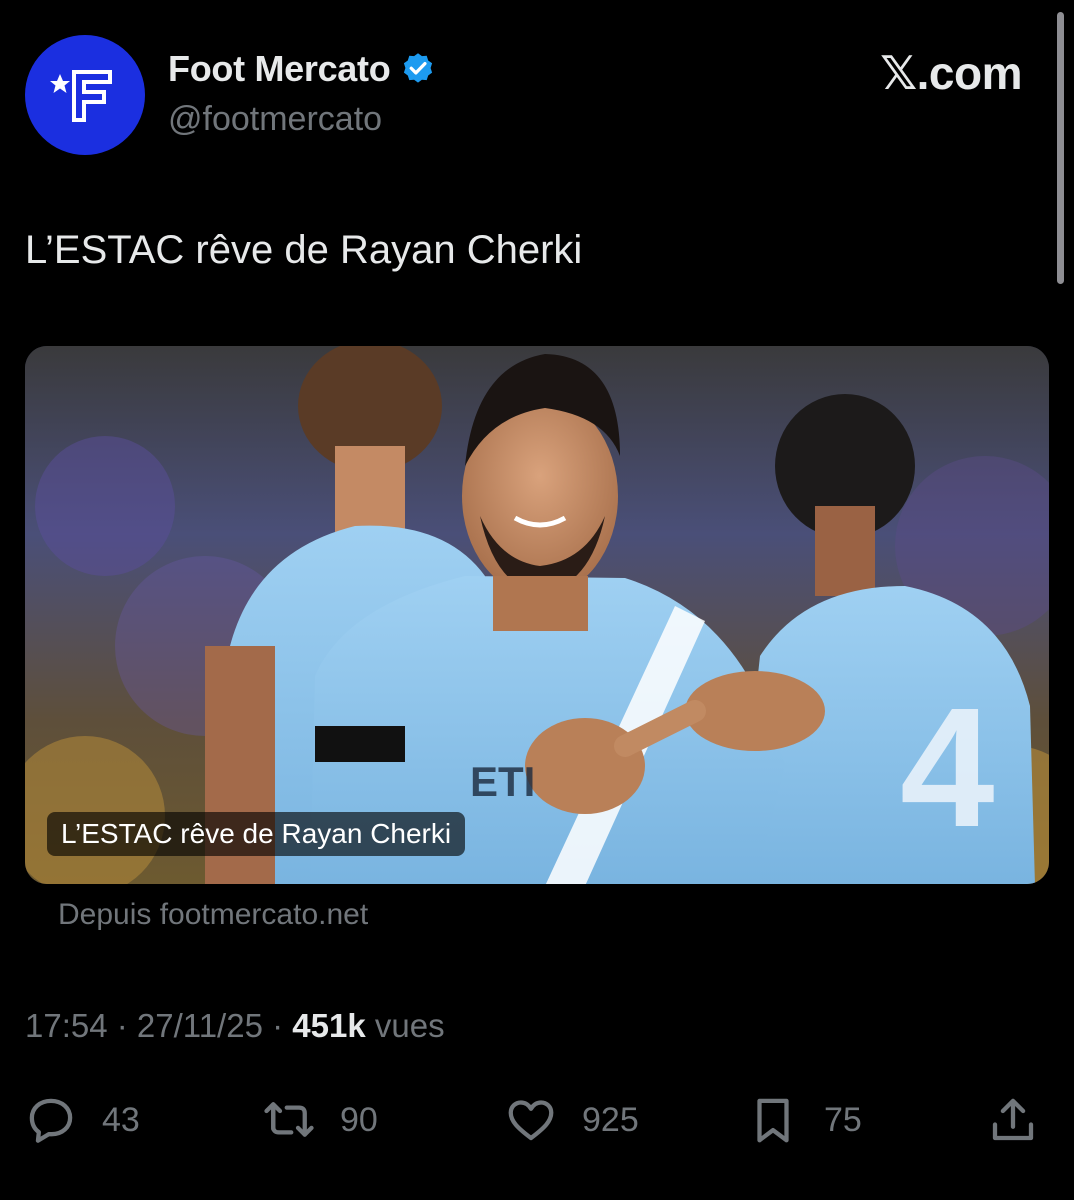 The image size is (1074, 1200). I want to click on tweet-text: L’ESTAC rêve de Rayan Cherki, so click(304, 250).